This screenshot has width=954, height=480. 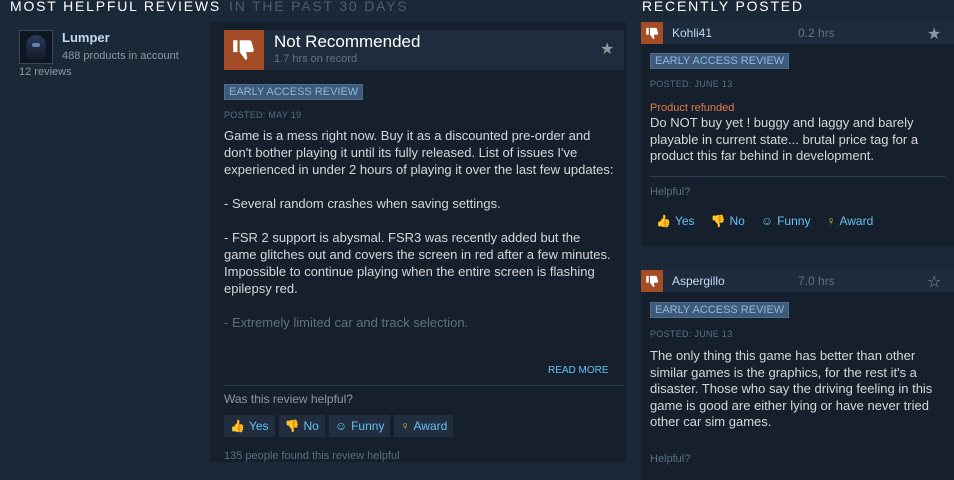 I want to click on recent-review-hours: 0.2 hrs, so click(x=816, y=33).